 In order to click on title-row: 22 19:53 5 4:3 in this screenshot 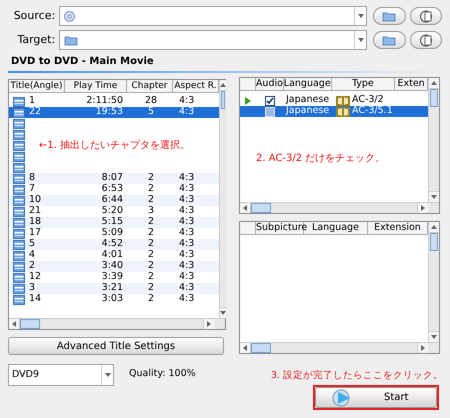, I will do `click(114, 112)`.